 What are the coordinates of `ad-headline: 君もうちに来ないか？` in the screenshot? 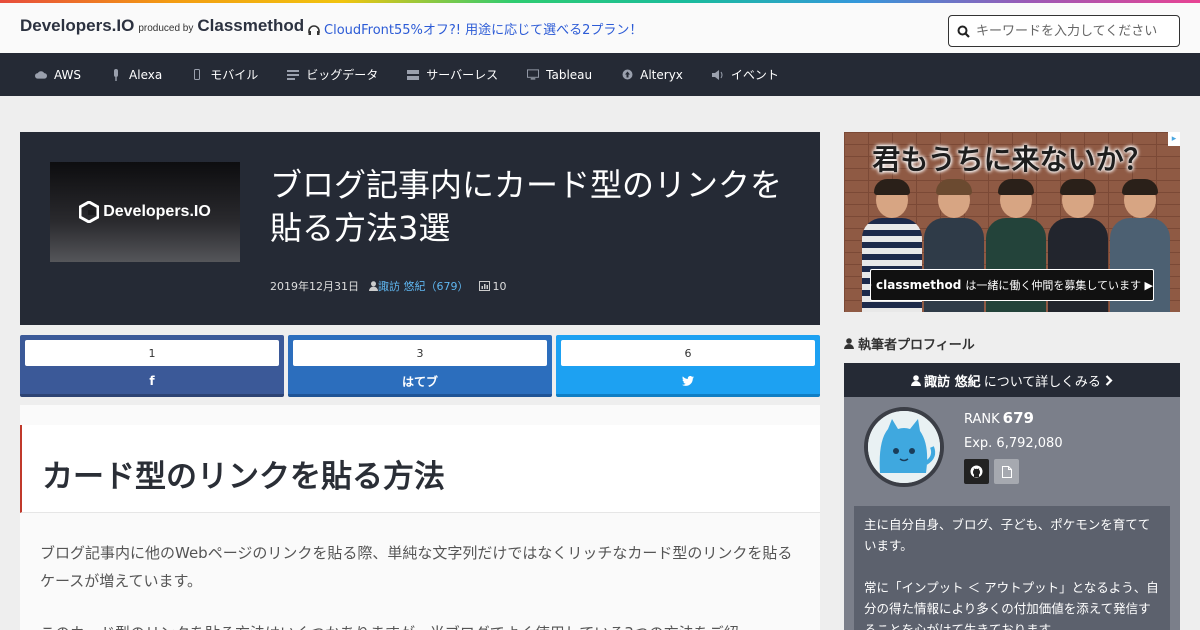 It's located at (1012, 159).